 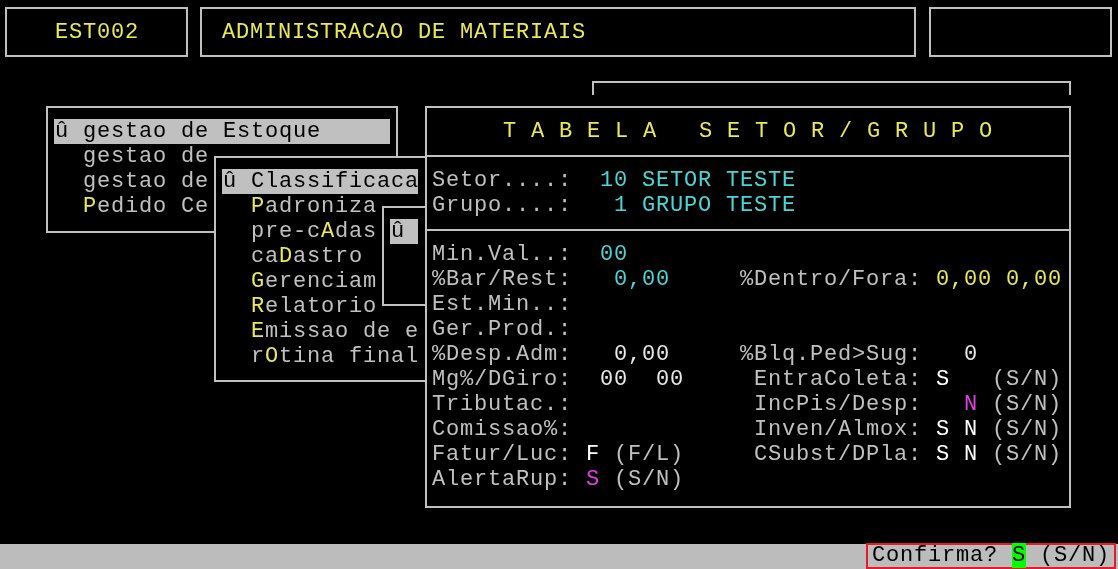 I want to click on field-label: %Dentro/Fora:, so click(x=831, y=279).